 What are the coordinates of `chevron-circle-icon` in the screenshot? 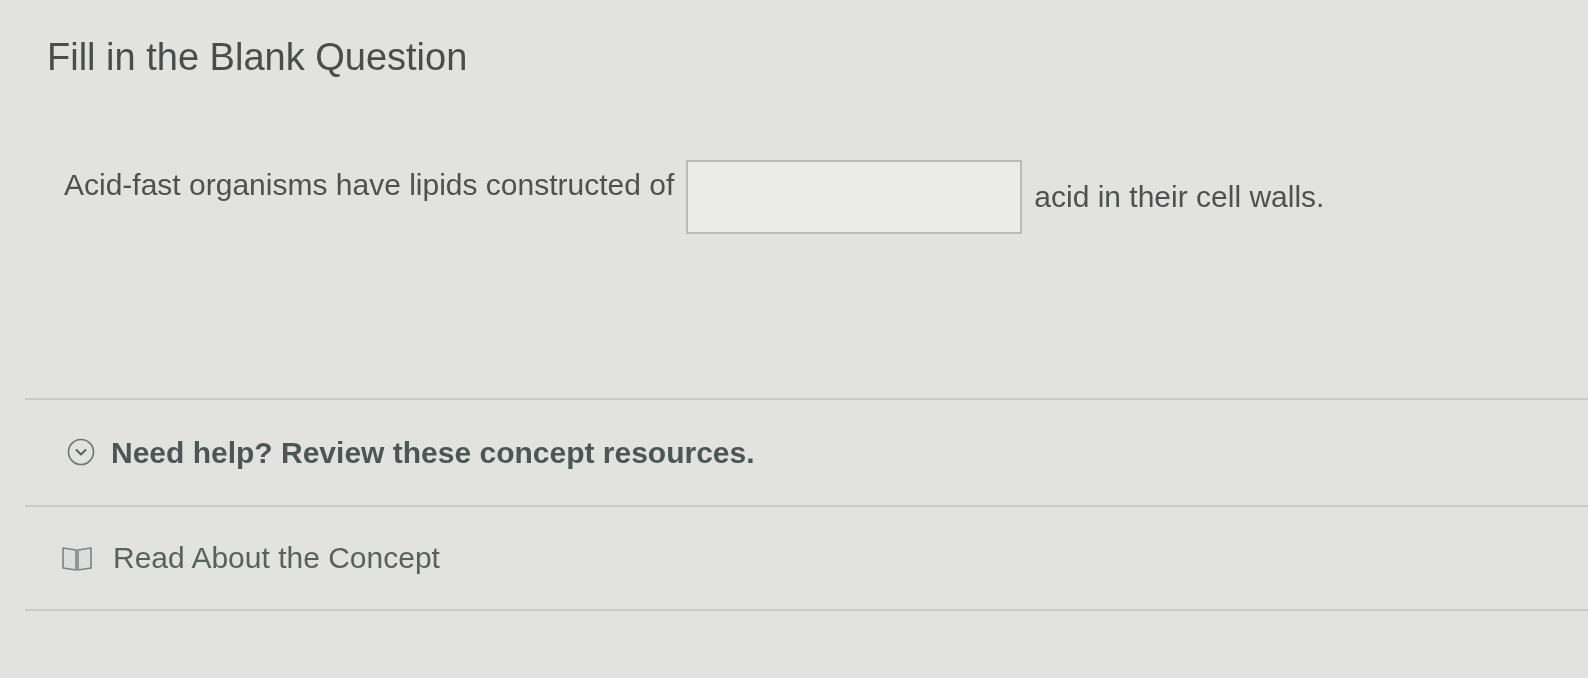 It's located at (81, 452).